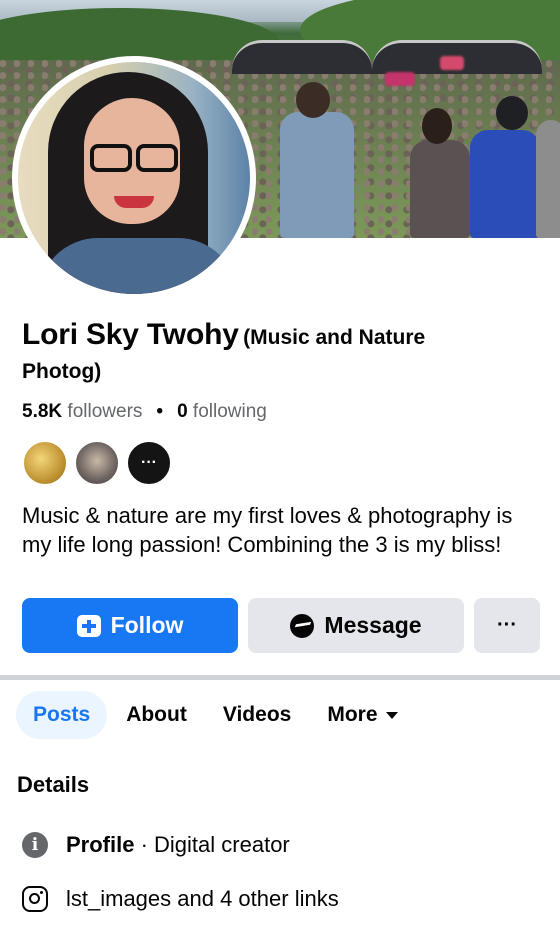 The image size is (560, 936). I want to click on following-count: 0, so click(182, 411).